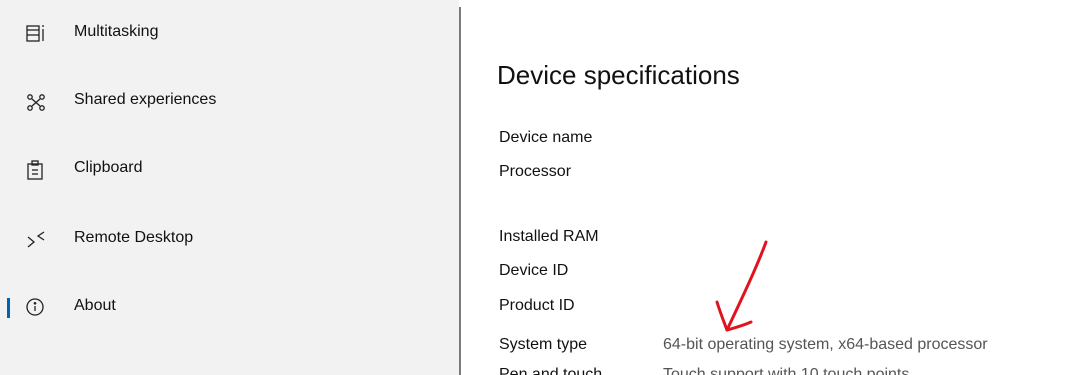  Describe the element at coordinates (741, 286) in the screenshot. I see `red-arrow-annotation` at that location.